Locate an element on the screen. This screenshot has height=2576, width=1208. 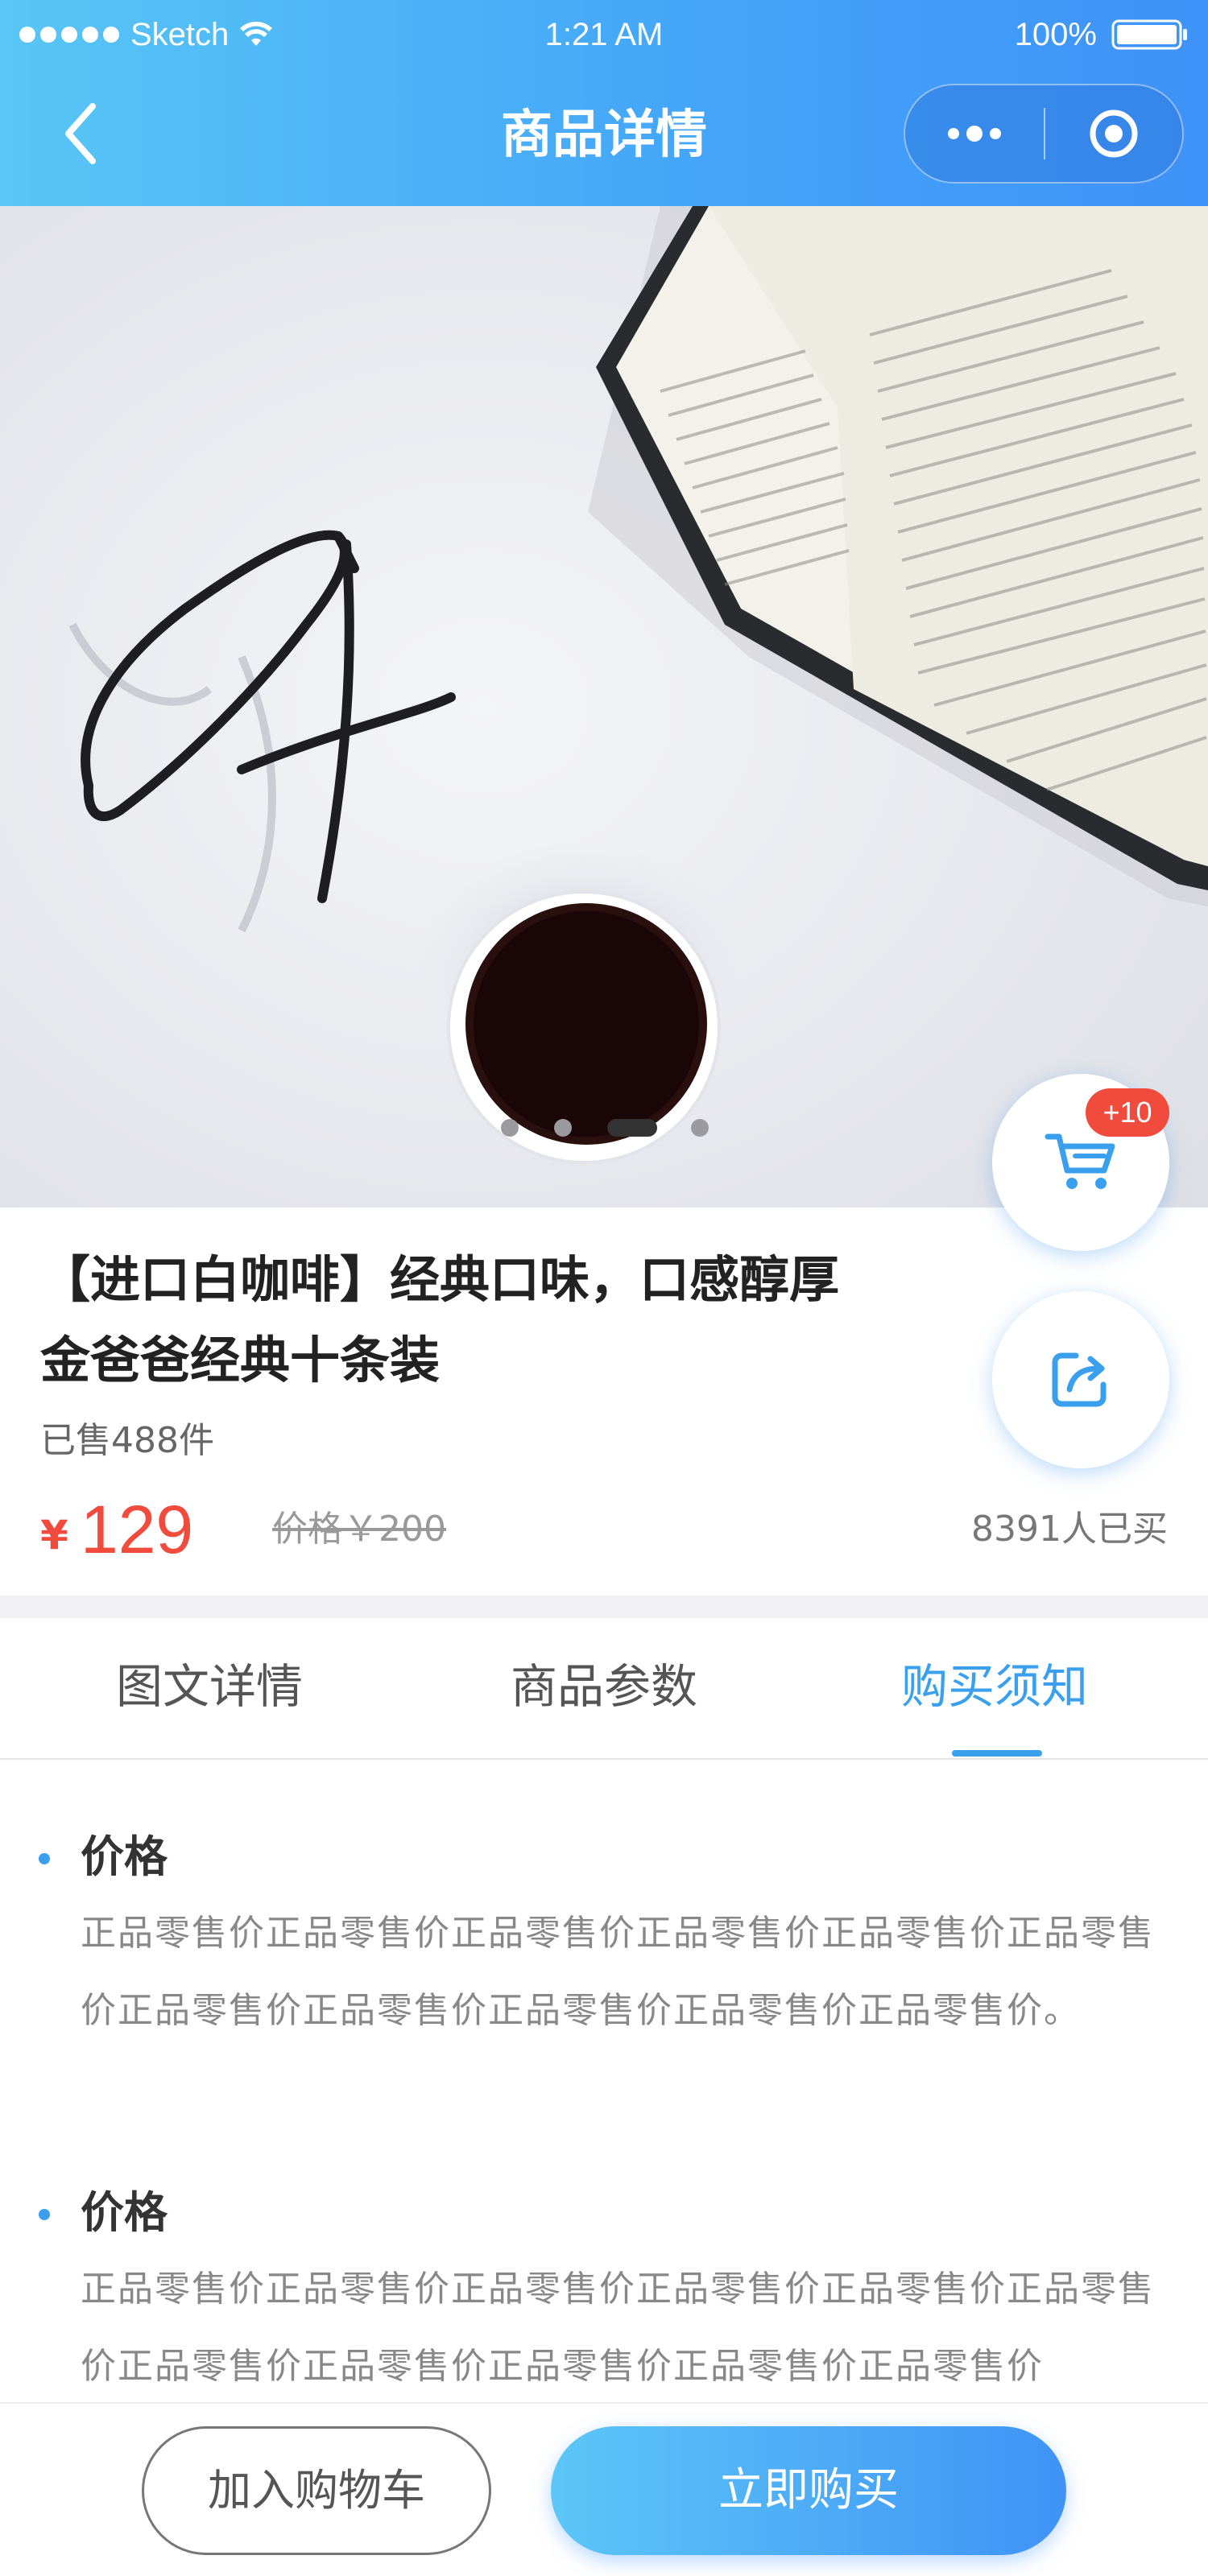
nav-bar: 商品详情 is located at coordinates (604, 136).